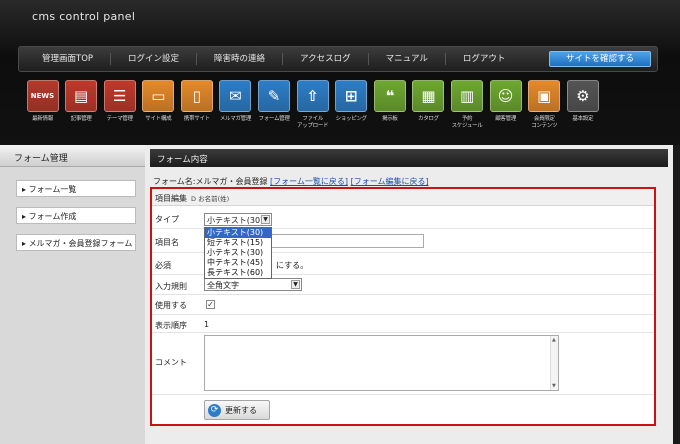 The width and height of the screenshot is (680, 444). What do you see at coordinates (381, 363) in the screenshot?
I see `comment-textarea: ▲ ▼` at bounding box center [381, 363].